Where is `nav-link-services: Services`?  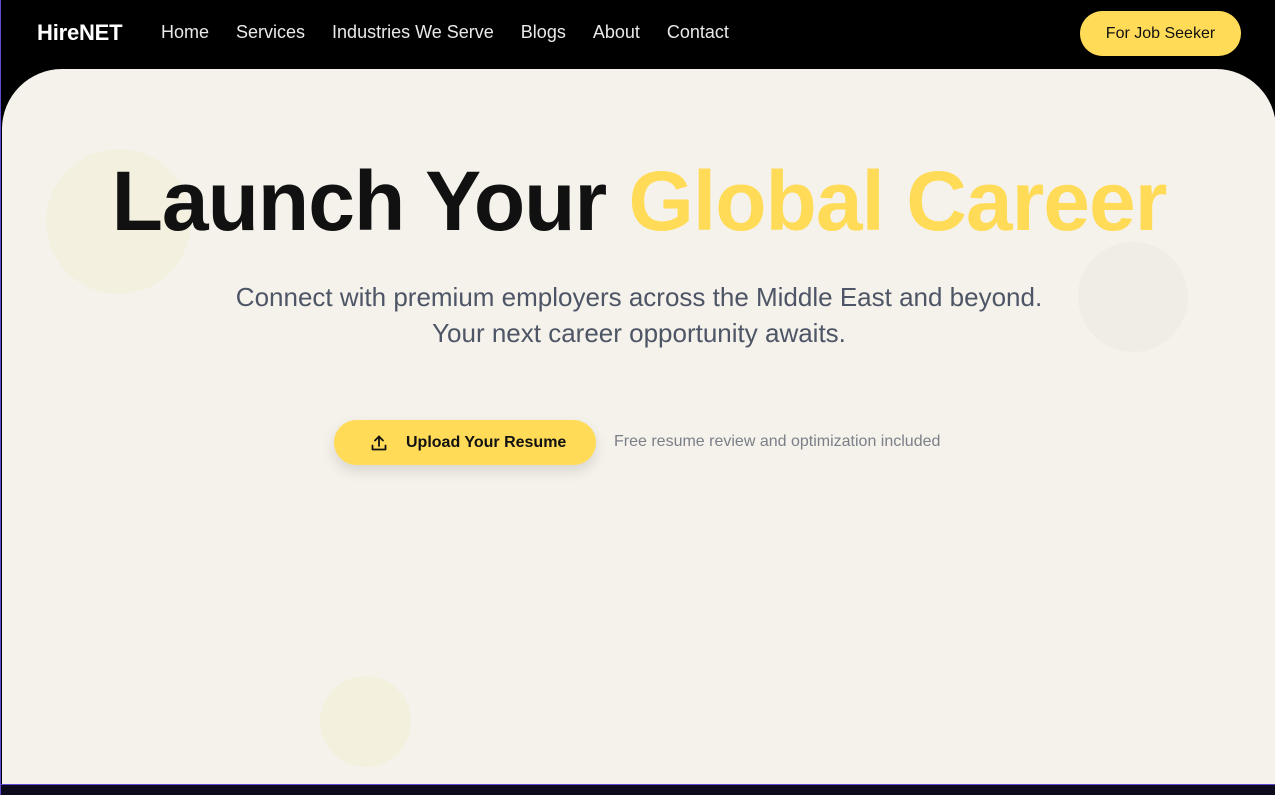 nav-link-services: Services is located at coordinates (270, 32).